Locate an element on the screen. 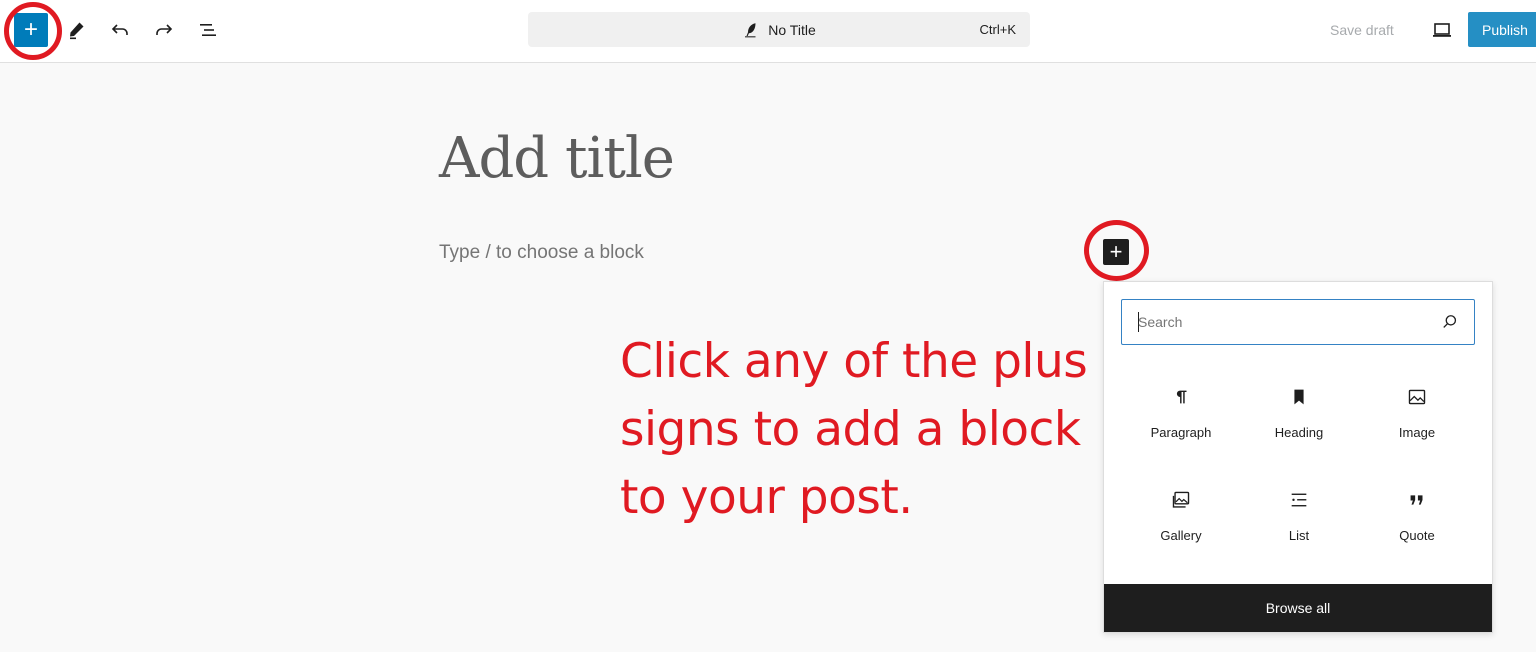  quick-inserter-popover: Paragraph Heading Image Gallery List is located at coordinates (1298, 457).